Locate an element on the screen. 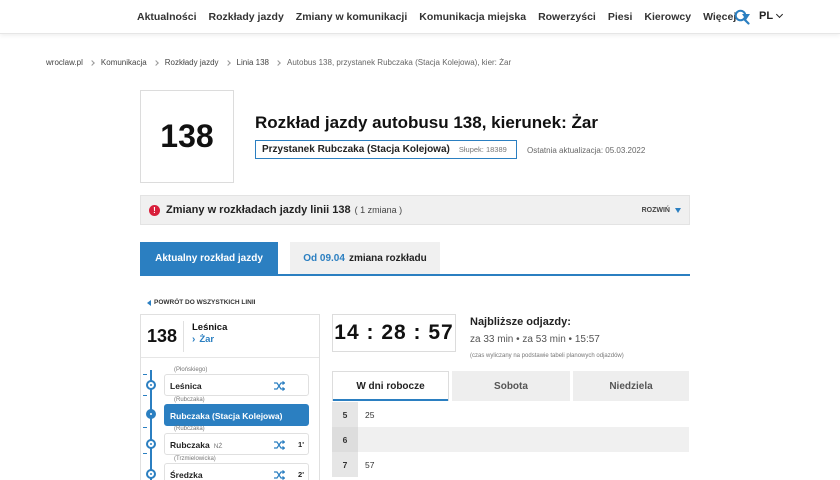  line-number-badge: 138 is located at coordinates (187, 136).